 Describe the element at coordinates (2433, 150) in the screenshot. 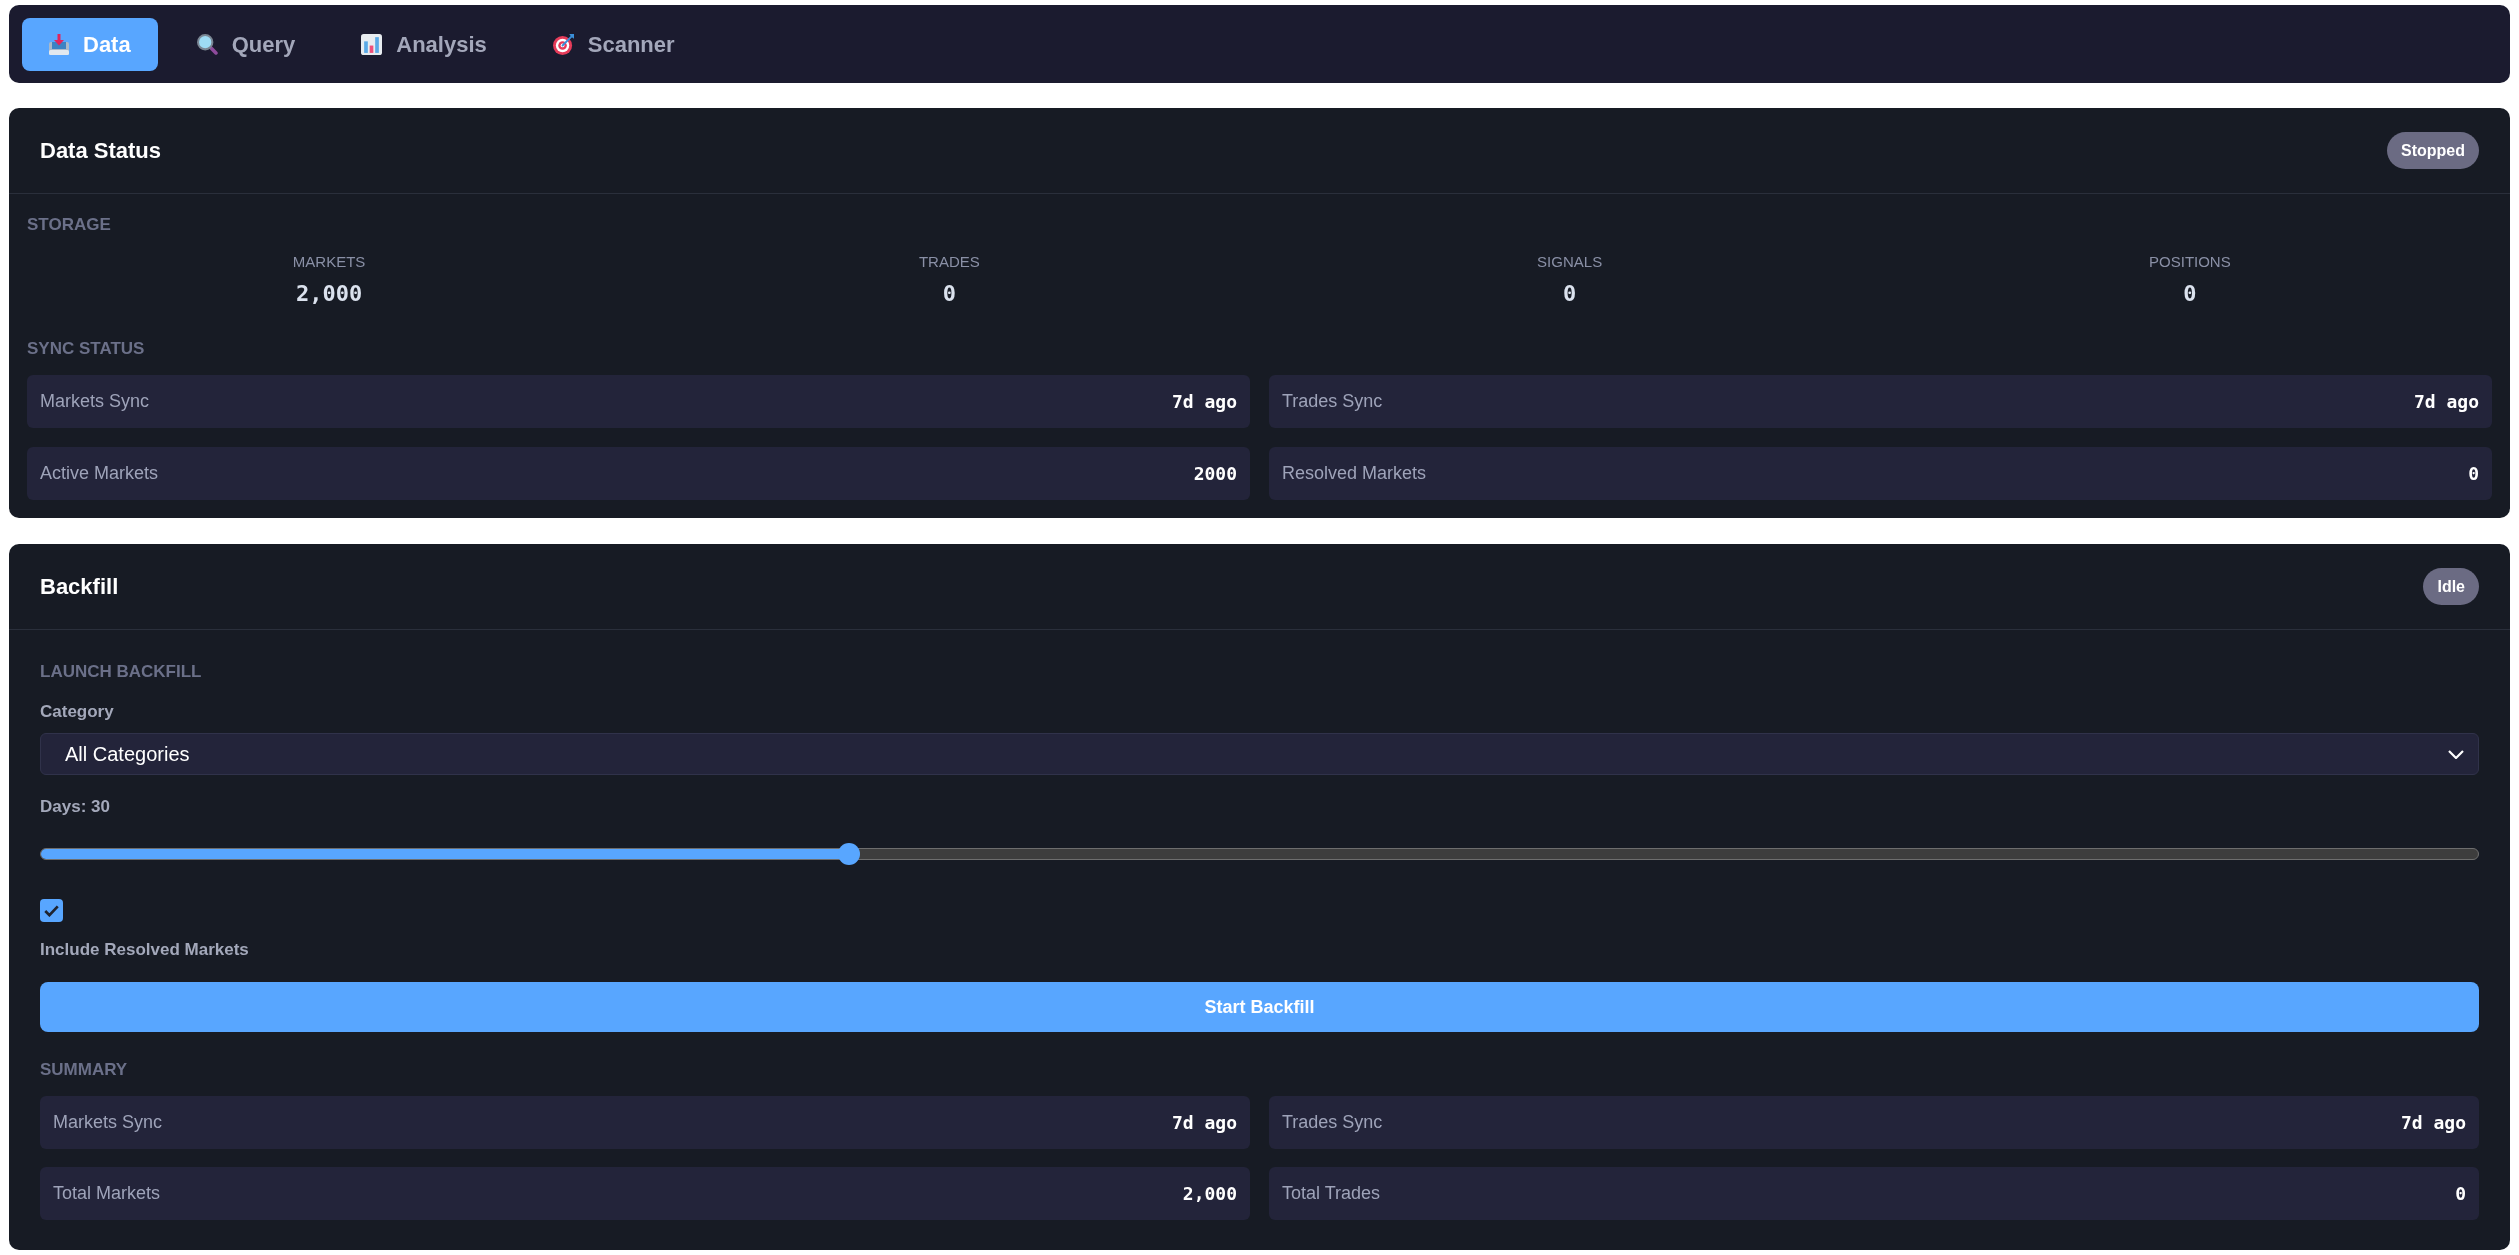

I see `status-badge: Stopped` at that location.